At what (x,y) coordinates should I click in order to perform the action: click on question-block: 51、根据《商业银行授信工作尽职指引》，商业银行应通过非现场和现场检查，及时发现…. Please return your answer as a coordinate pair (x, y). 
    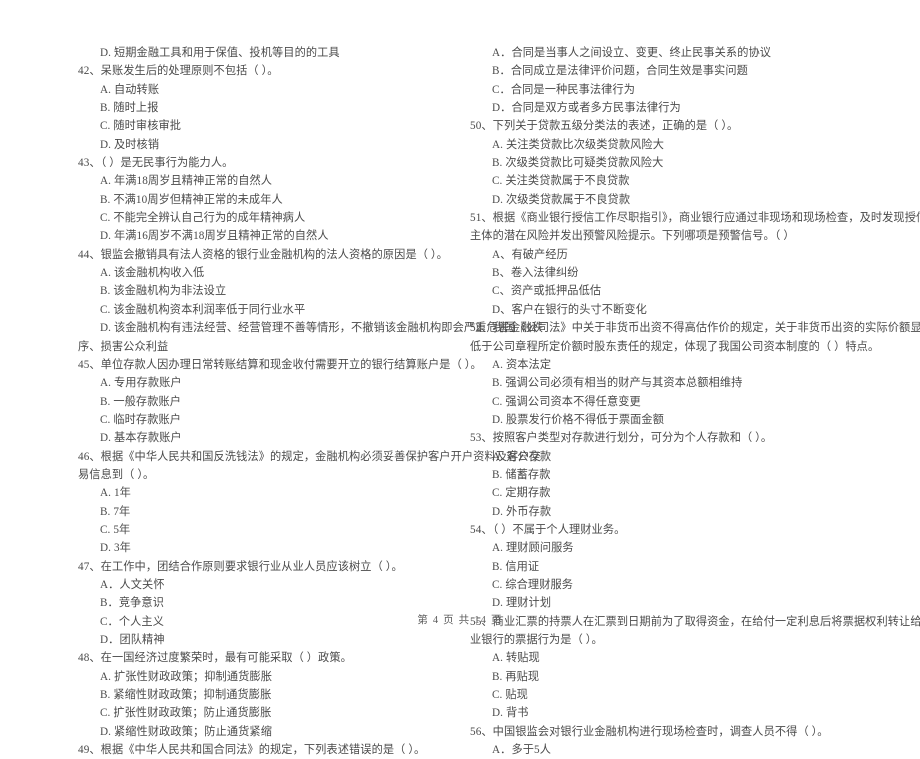
    Looking at the image, I should click on (695, 264).